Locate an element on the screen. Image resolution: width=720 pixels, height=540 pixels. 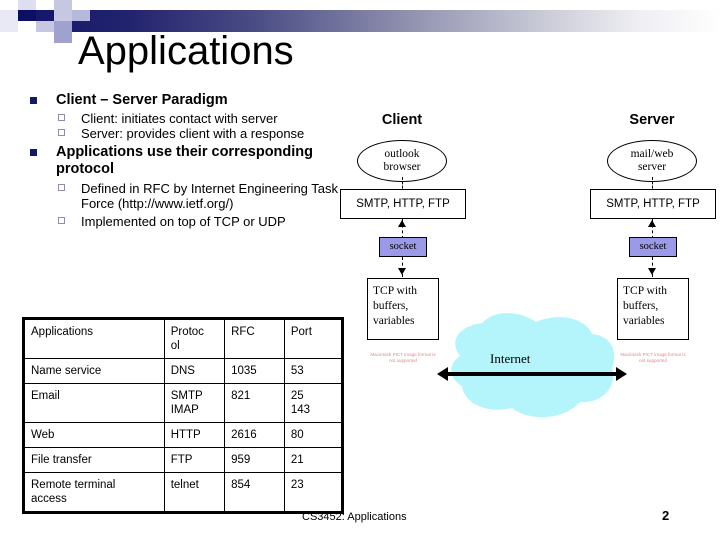
cell-port: 25 143 is located at coordinates (313, 403).